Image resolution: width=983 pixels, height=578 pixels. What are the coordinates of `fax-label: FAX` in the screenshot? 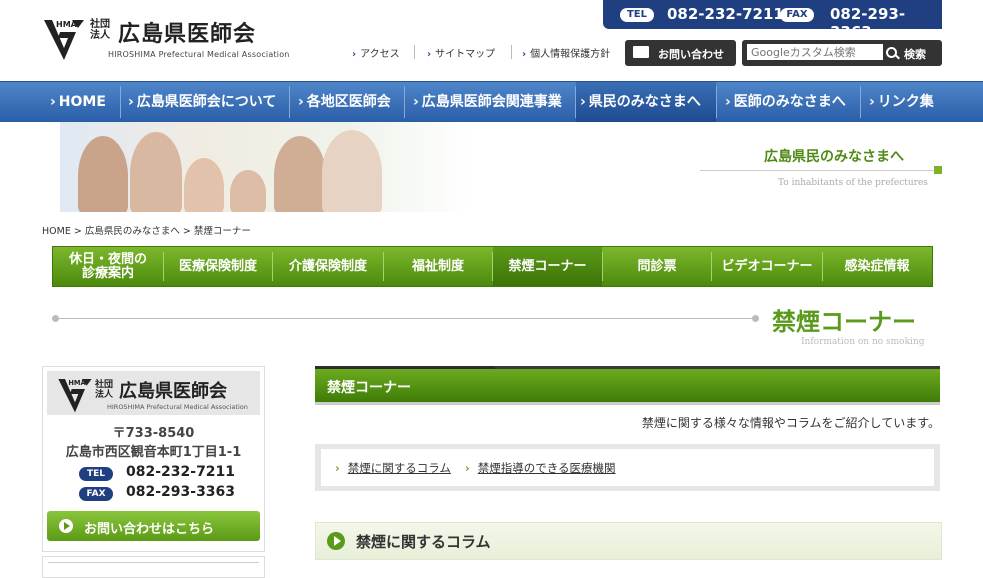 It's located at (797, 15).